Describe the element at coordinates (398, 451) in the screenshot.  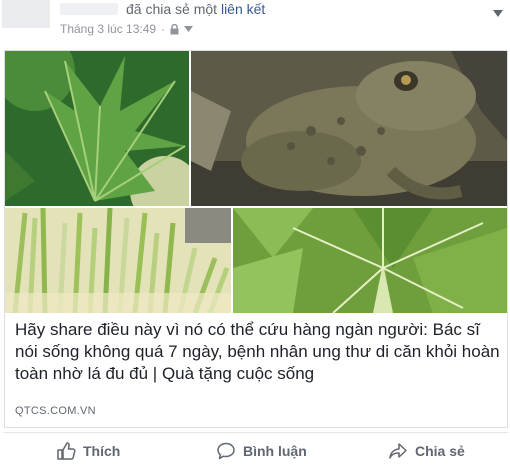
I see `share-icon` at that location.